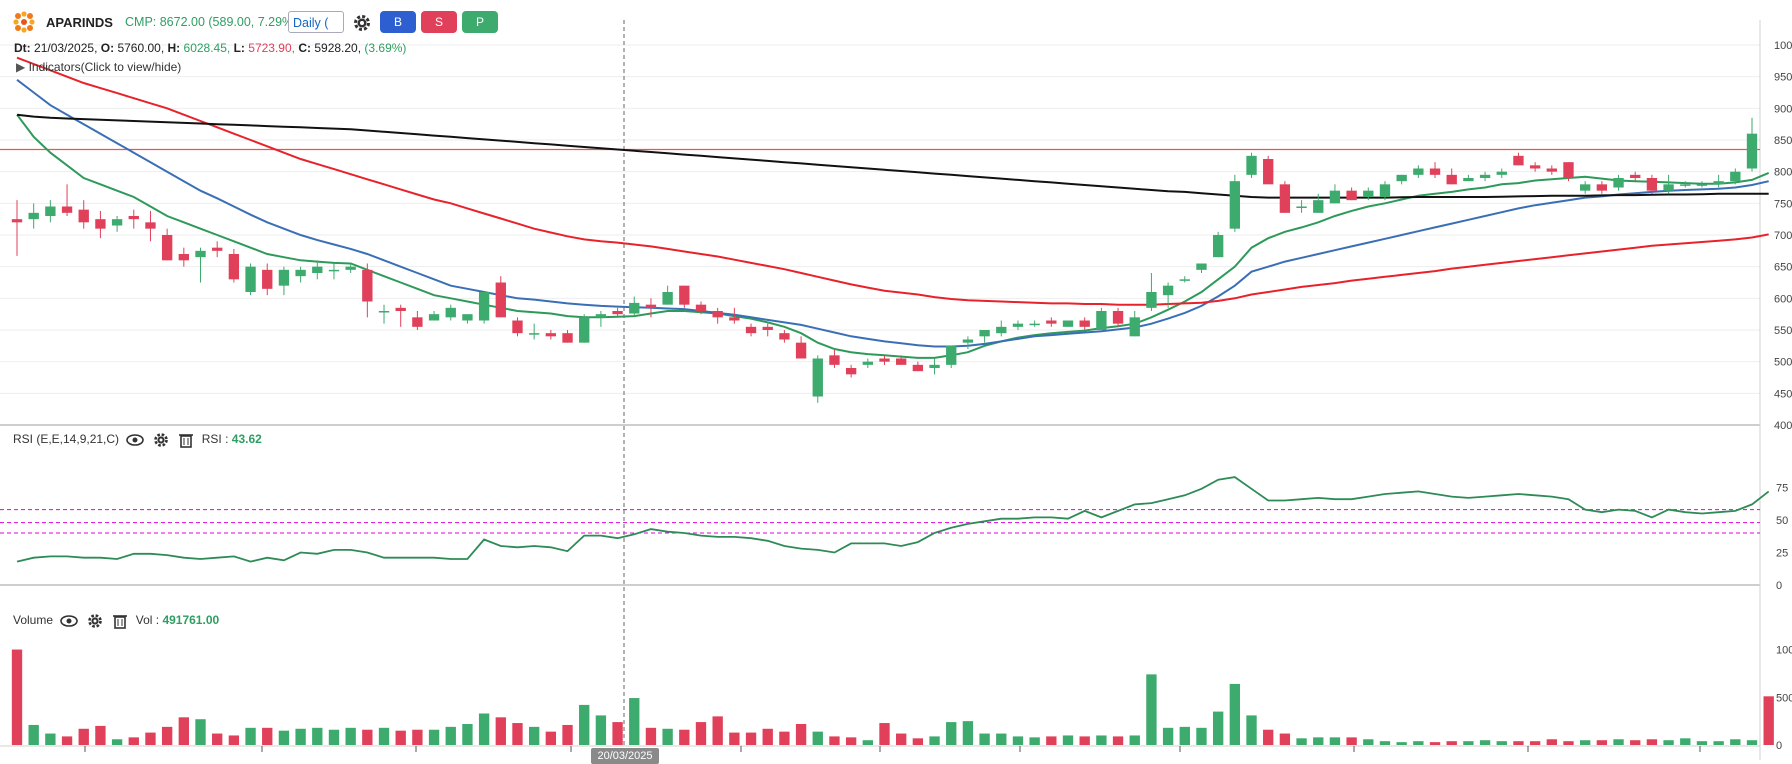  I want to click on sell-button: S, so click(439, 22).